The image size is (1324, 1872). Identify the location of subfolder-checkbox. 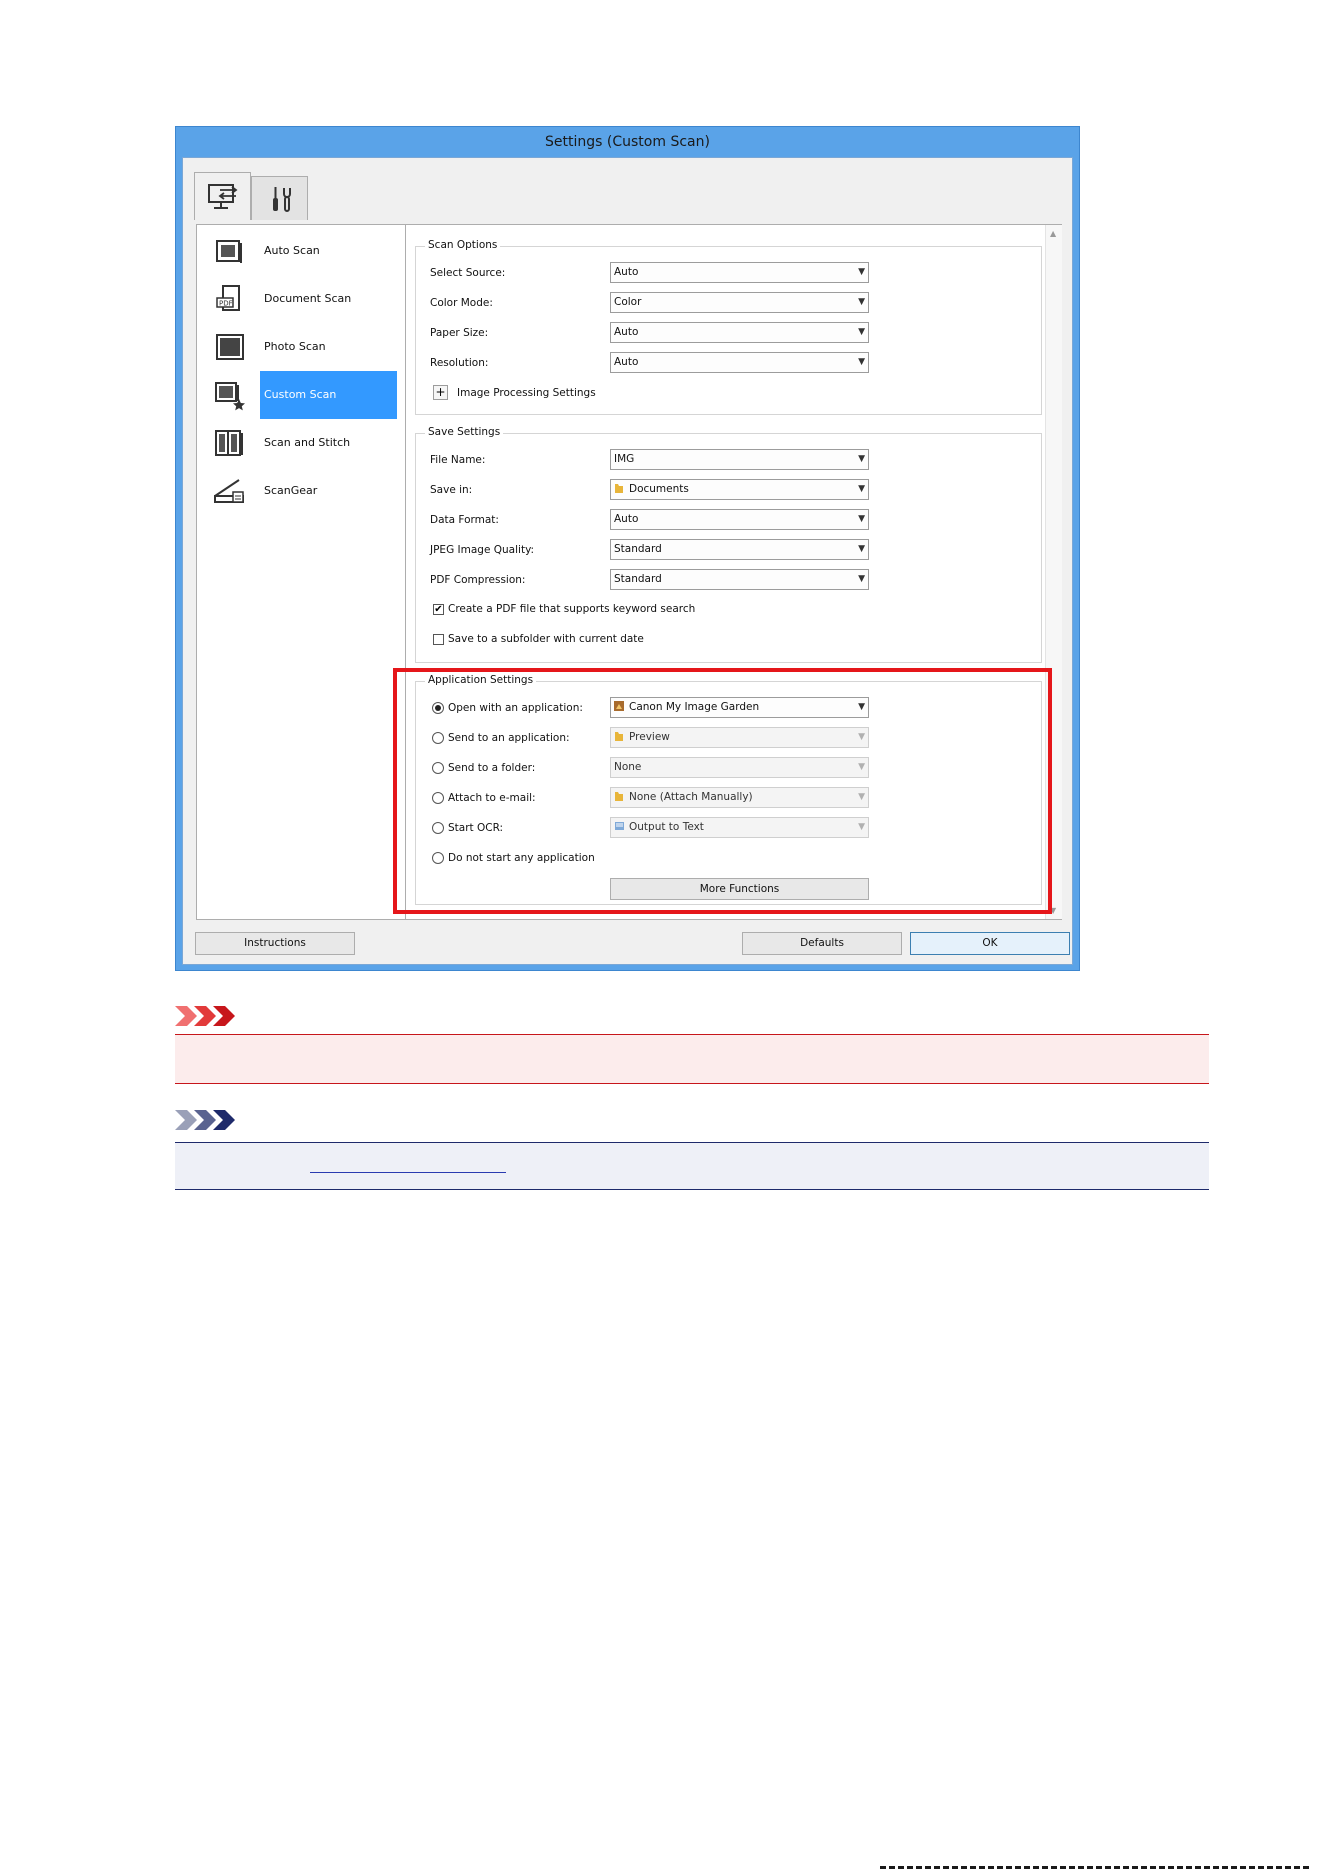
(438, 639).